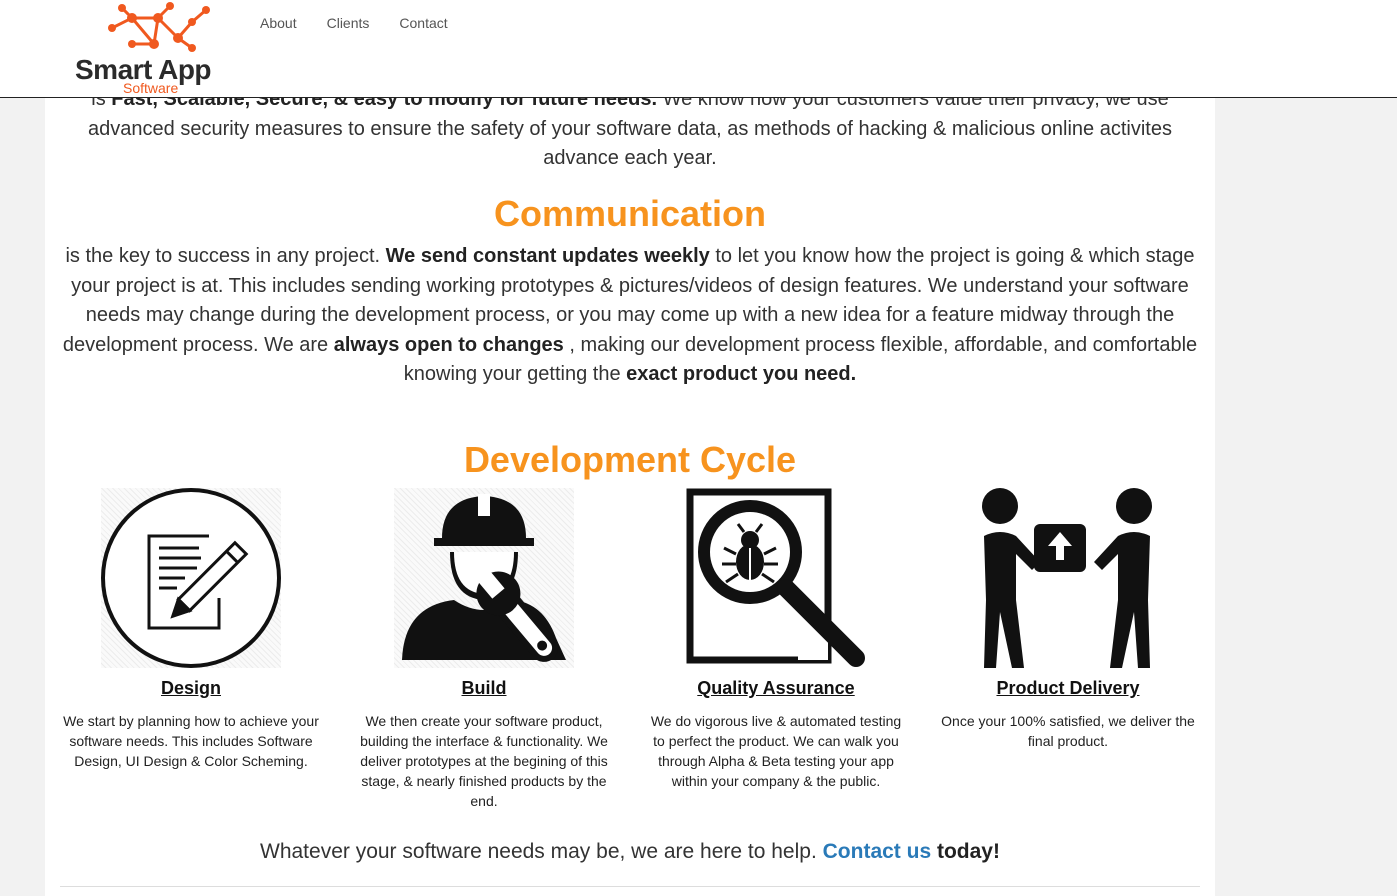 The width and height of the screenshot is (1397, 896). Describe the element at coordinates (547, 256) in the screenshot. I see `comm-bold-1: We send constant updates weekly` at that location.